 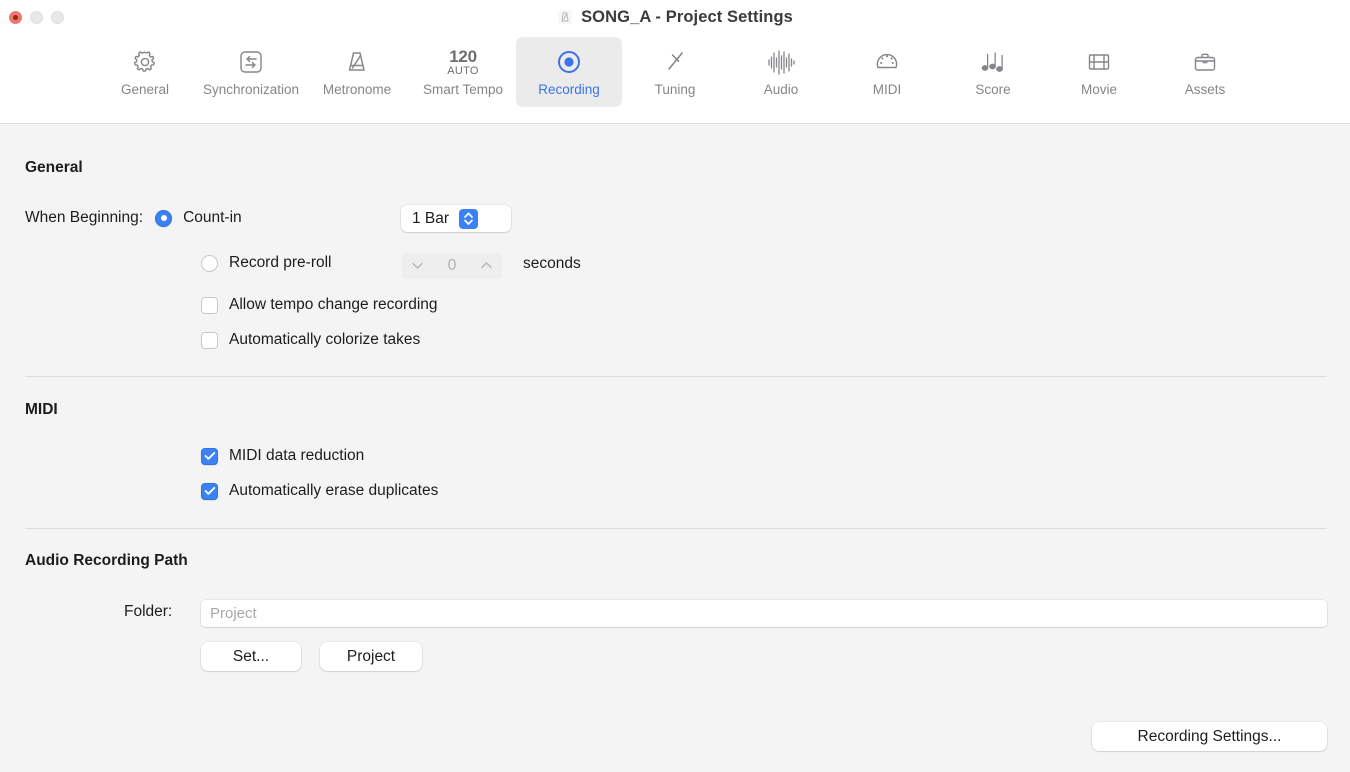 What do you see at coordinates (887, 89) in the screenshot?
I see `tab-label: MIDI` at bounding box center [887, 89].